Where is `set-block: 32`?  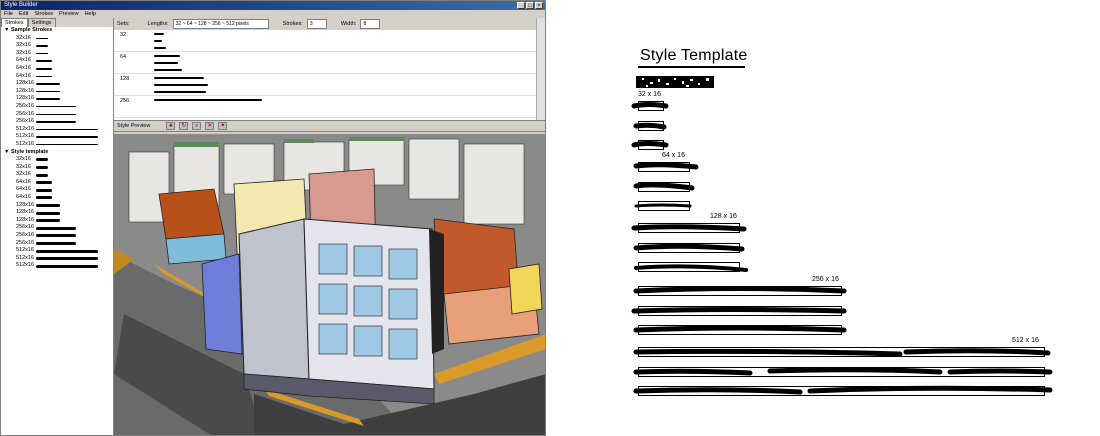 set-block: 32 is located at coordinates (329, 41).